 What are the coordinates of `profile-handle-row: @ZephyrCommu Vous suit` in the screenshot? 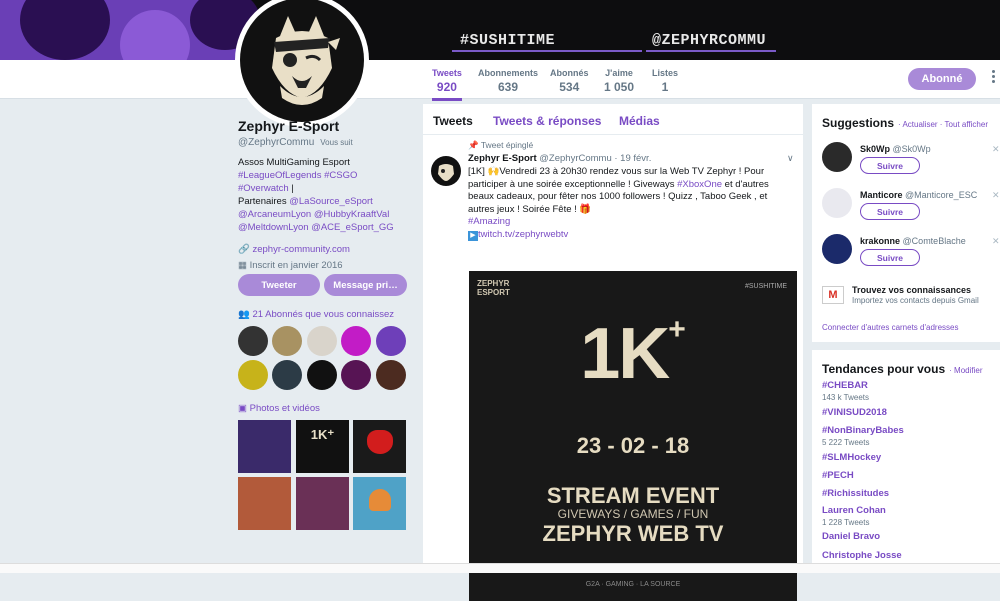 It's located at (323, 142).